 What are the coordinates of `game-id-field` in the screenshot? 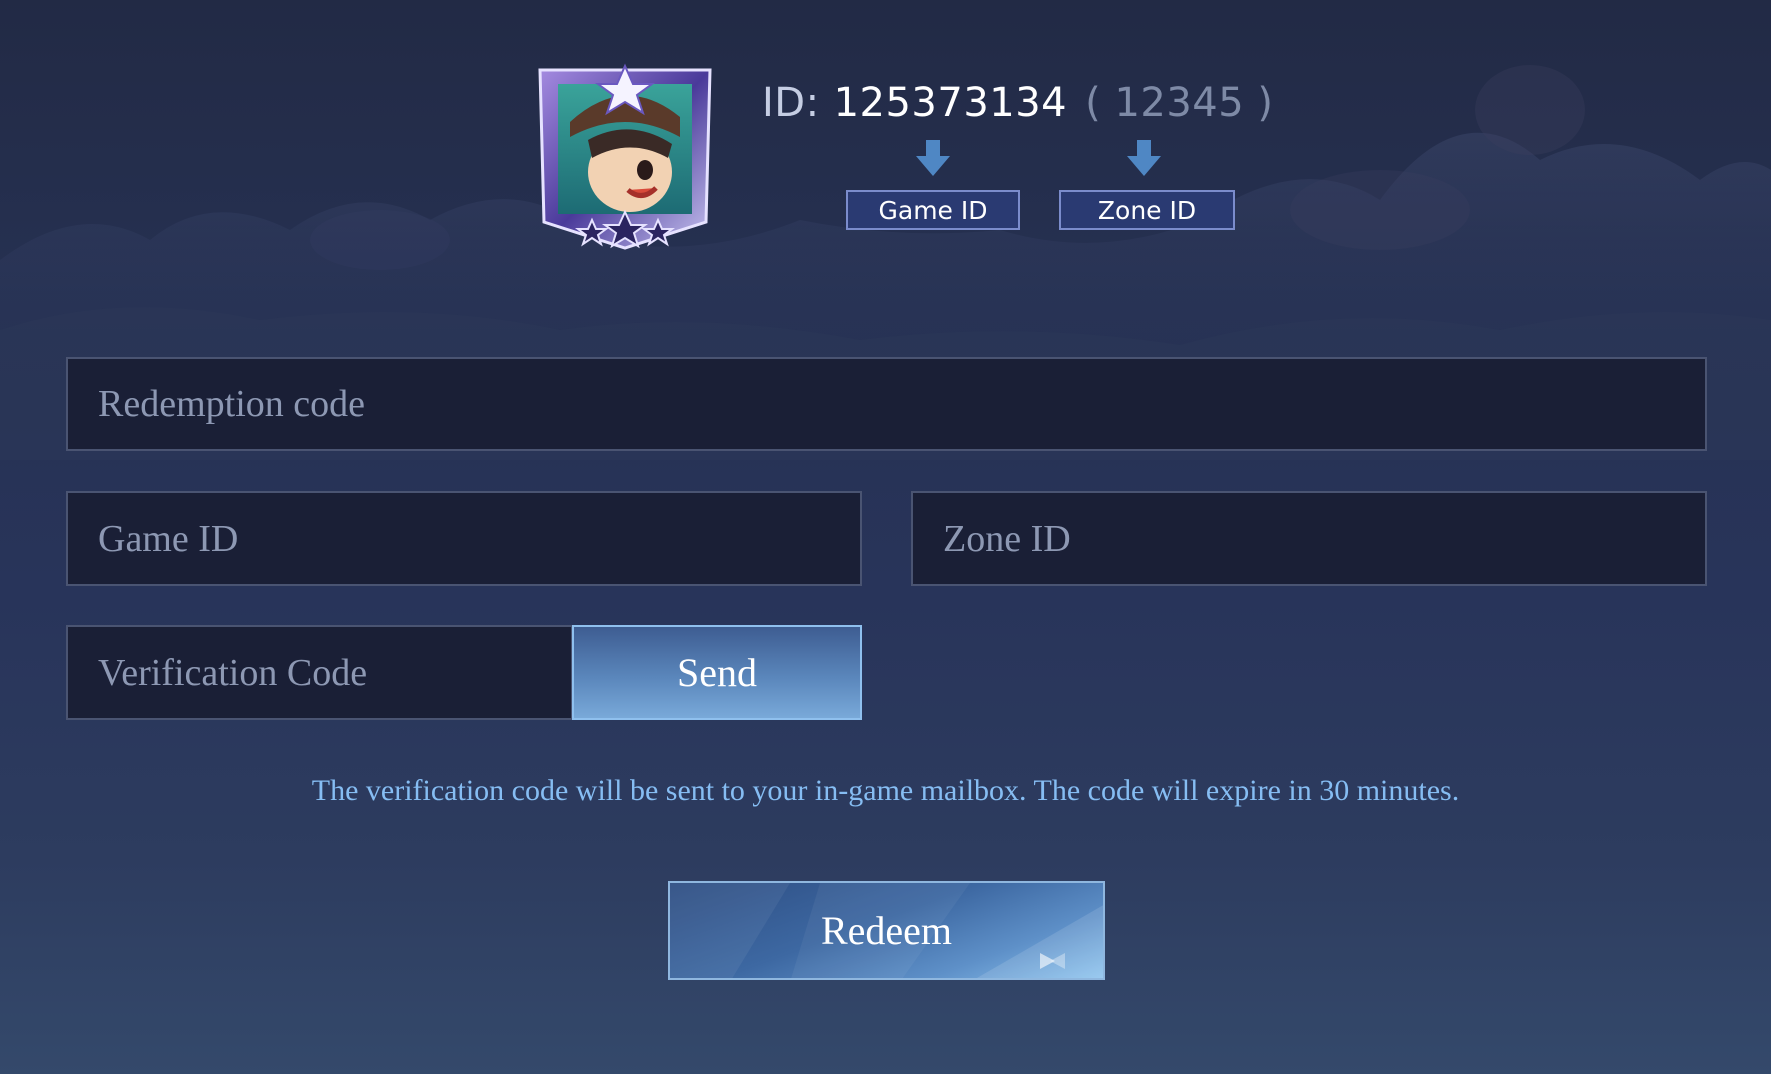 It's located at (464, 538).